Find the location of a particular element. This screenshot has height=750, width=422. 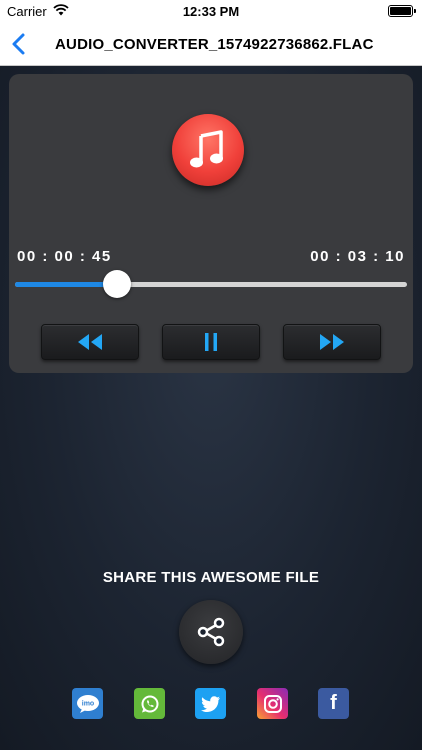

navigation-bar: AUDIO_CONVERTER_1574922736862.FLAC is located at coordinates (211, 44).